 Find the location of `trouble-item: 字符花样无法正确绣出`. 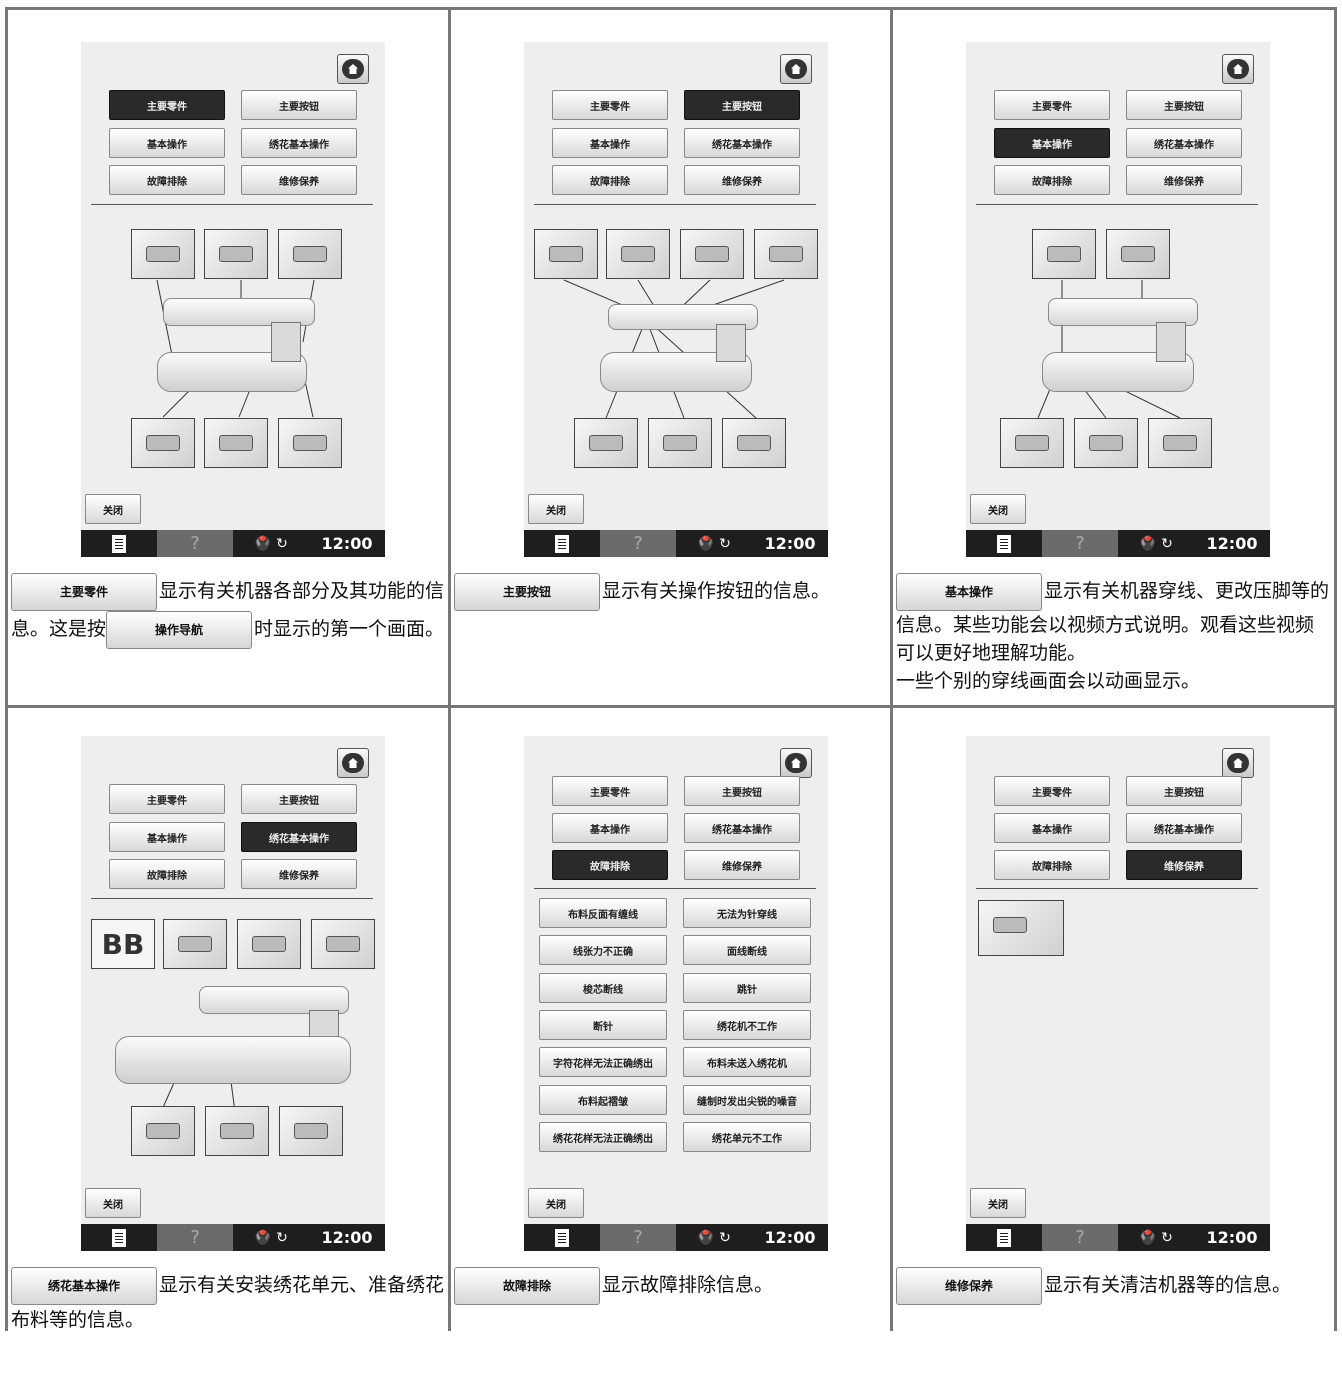

trouble-item: 字符花样无法正确绣出 is located at coordinates (603, 1062).